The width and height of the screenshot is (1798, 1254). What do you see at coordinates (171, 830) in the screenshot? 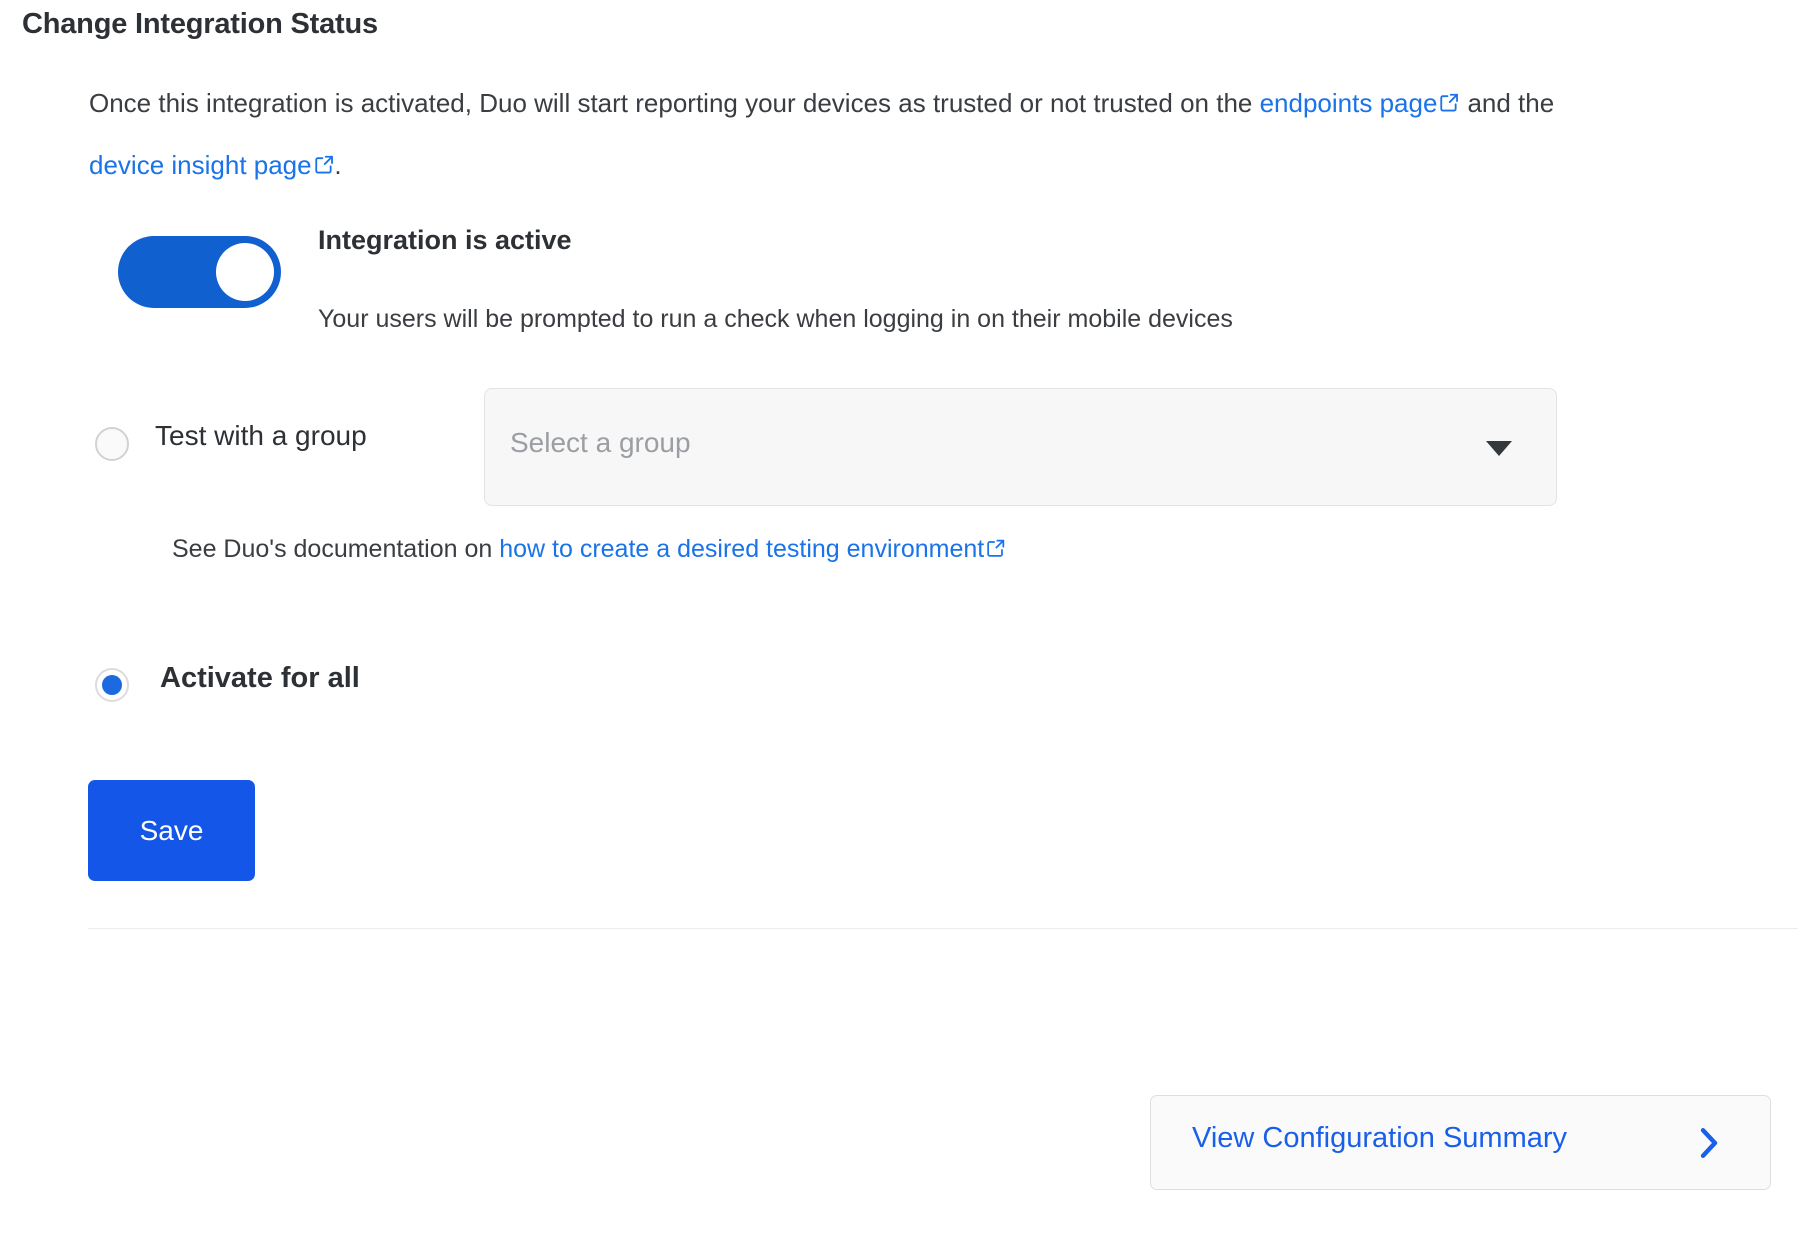
I see `save-button: Save` at bounding box center [171, 830].